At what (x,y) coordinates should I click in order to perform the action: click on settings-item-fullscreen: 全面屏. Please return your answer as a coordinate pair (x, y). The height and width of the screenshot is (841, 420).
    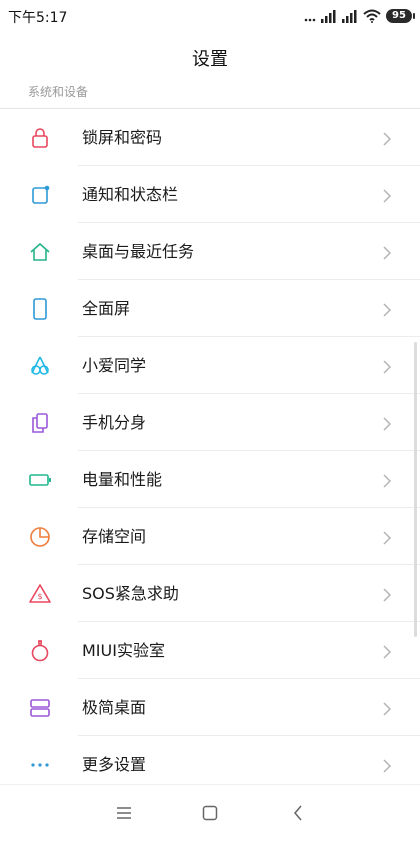
    Looking at the image, I should click on (210, 308).